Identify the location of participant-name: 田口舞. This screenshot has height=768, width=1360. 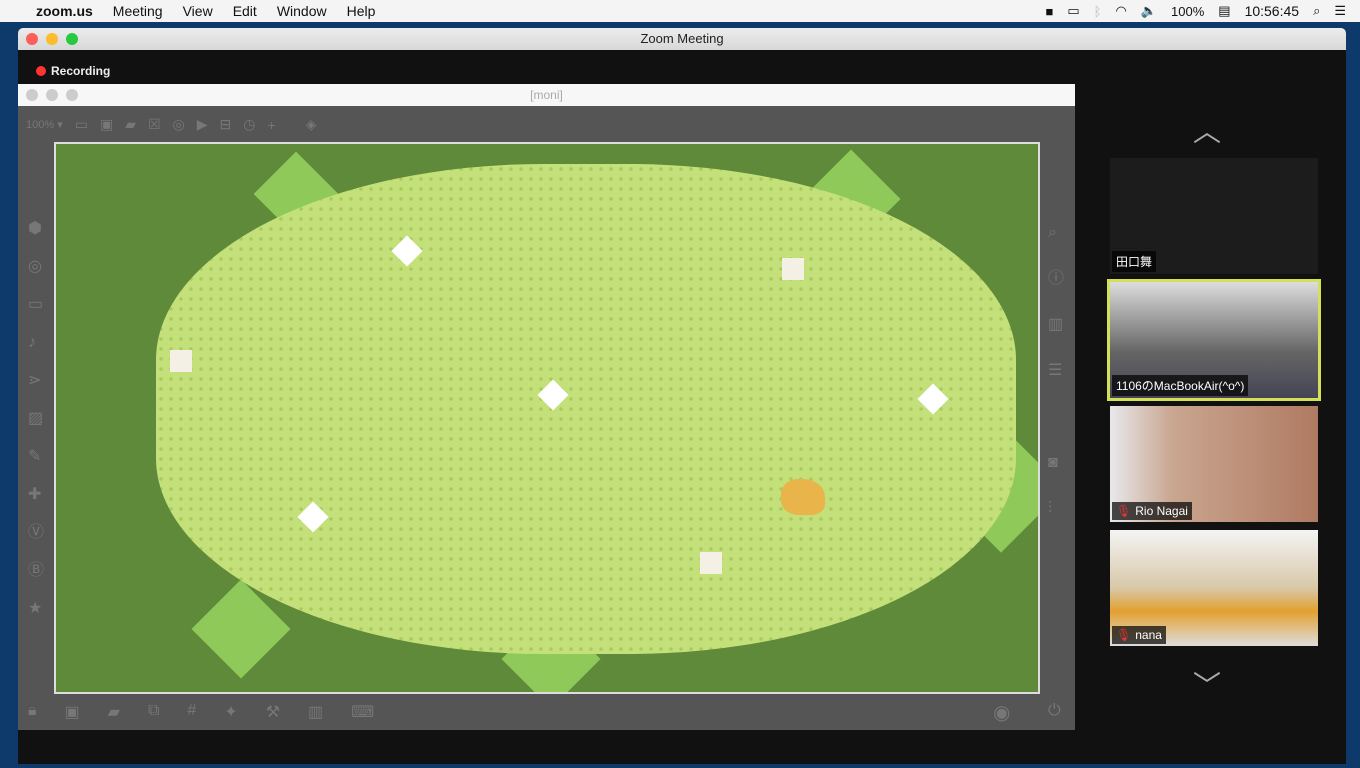
(1134, 261).